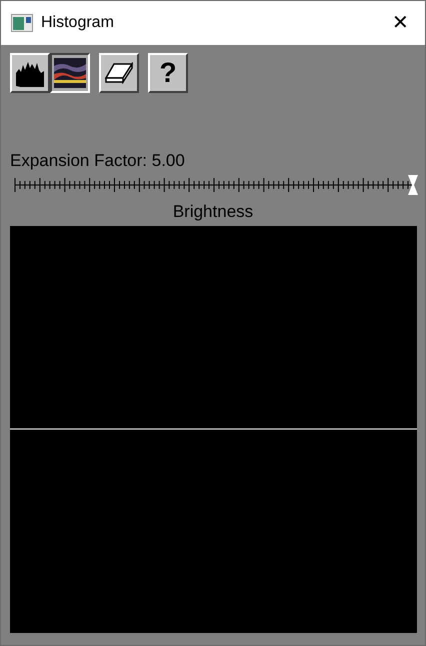  I want to click on image-button, so click(70, 73).